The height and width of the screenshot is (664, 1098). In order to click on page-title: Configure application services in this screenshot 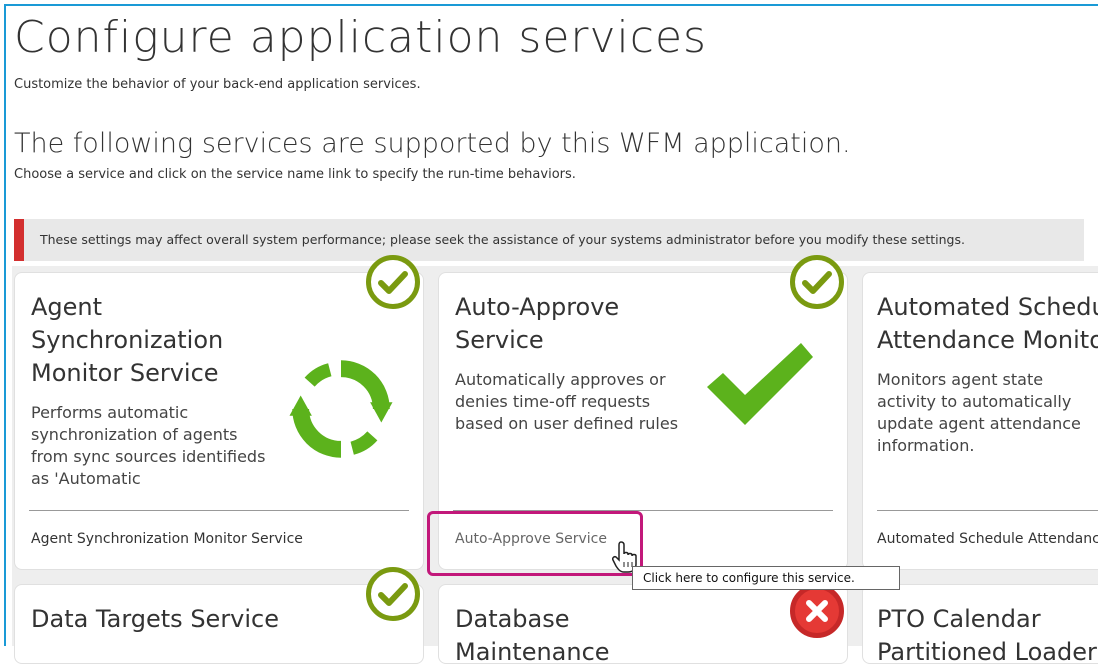, I will do `click(360, 37)`.